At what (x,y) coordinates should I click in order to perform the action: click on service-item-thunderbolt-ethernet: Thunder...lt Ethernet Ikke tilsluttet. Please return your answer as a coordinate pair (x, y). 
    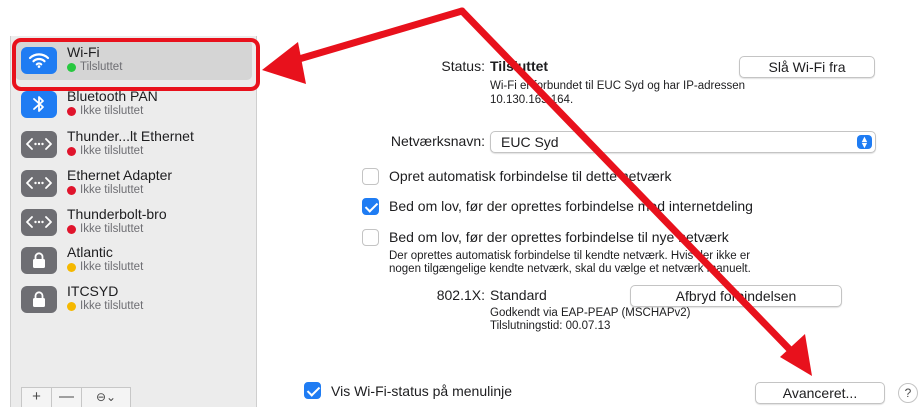
    Looking at the image, I should click on (133, 144).